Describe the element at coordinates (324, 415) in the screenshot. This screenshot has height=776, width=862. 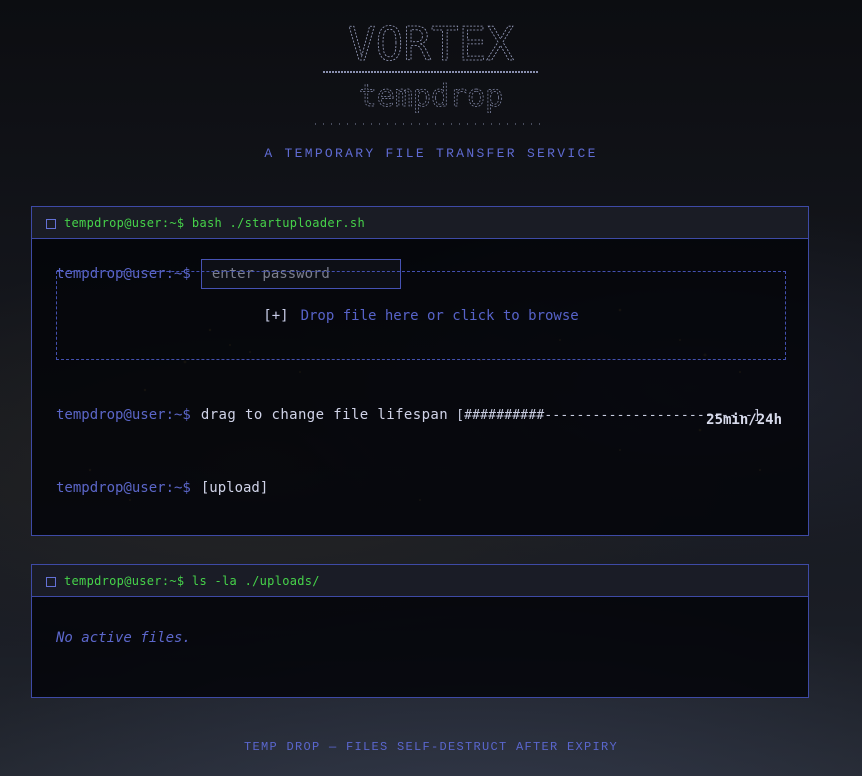
I see `lifespan-label: drag to change file lifespan` at that location.